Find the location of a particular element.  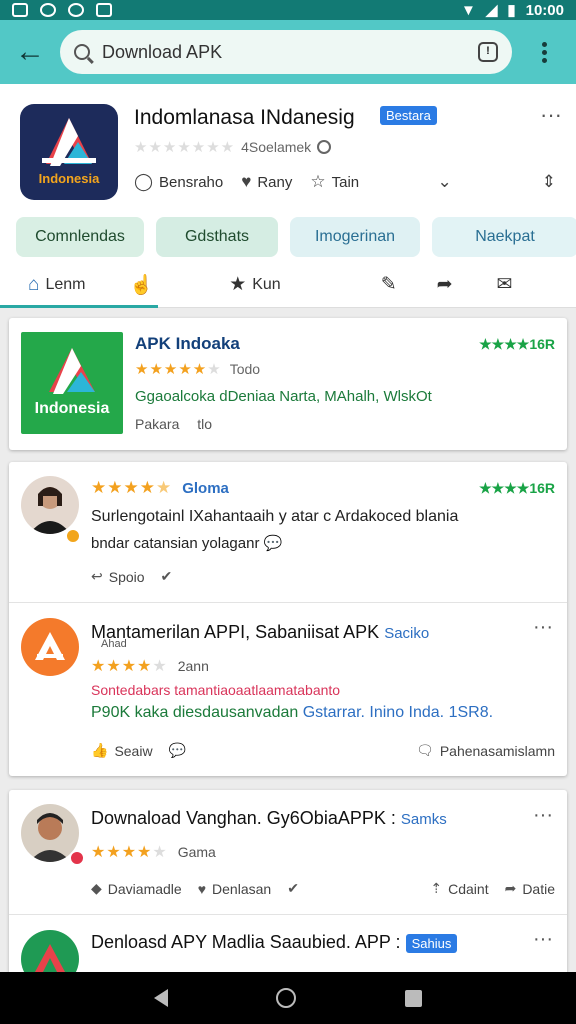

home-icon: ⌂ is located at coordinates (34, 284).